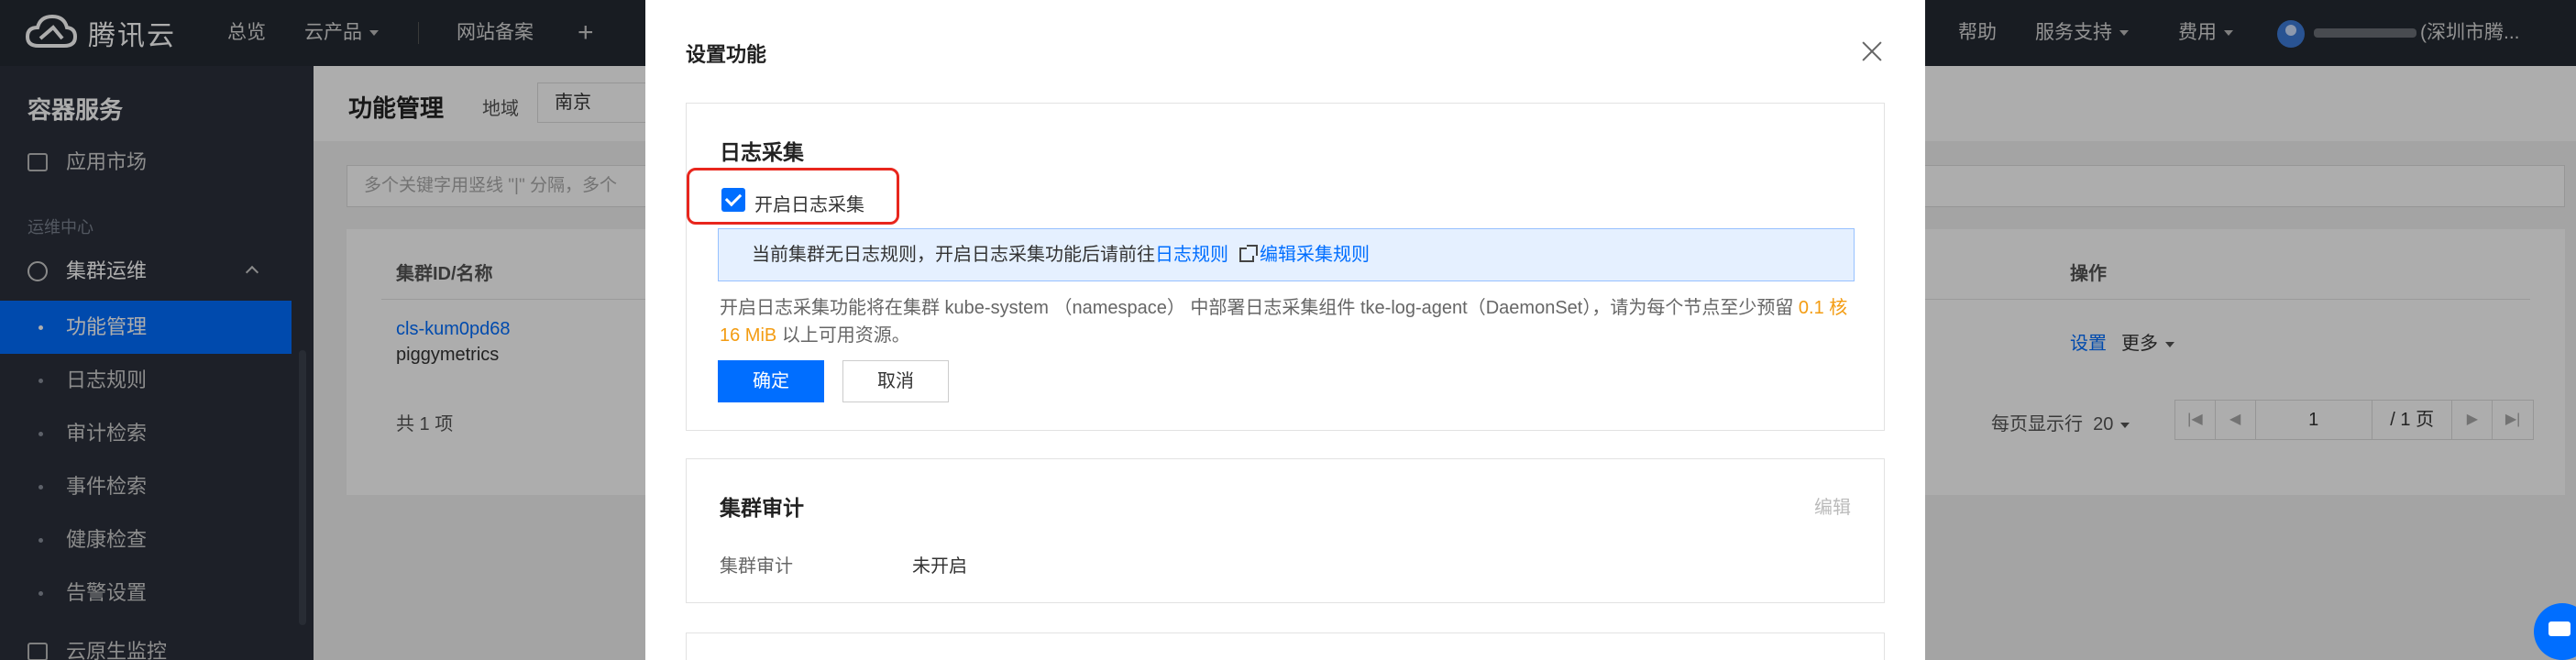 Image resolution: width=2576 pixels, height=660 pixels. I want to click on info-banner: 当前集群无日志规则，开启日志采集功能后请前往日志规则 编辑采集规则, so click(1286, 254).